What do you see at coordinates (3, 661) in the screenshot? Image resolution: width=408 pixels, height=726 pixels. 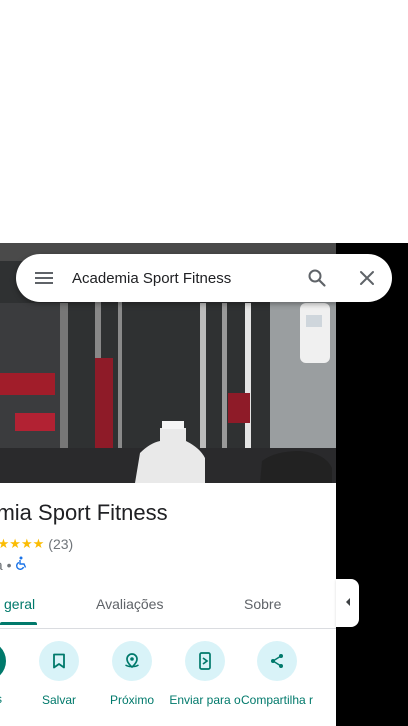 I see `directions-button` at bounding box center [3, 661].